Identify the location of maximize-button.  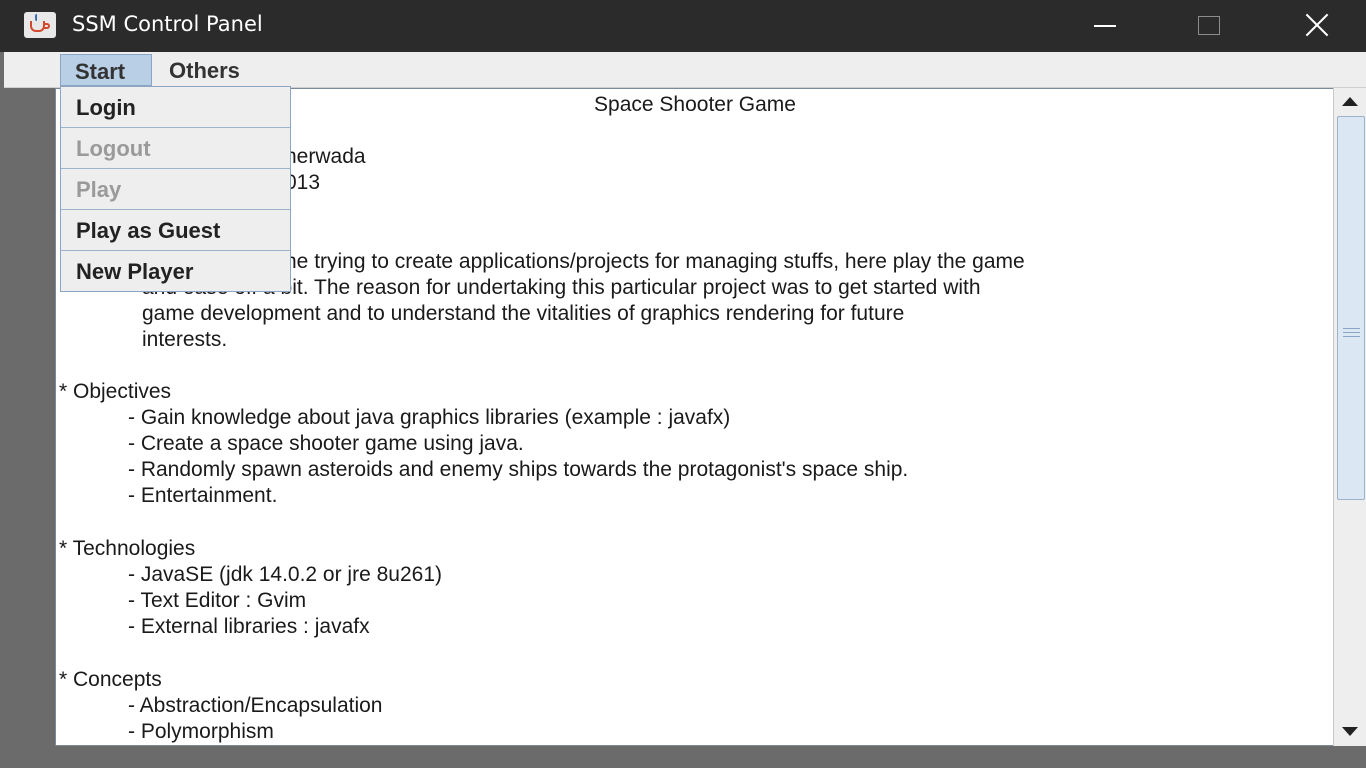
(1211, 26).